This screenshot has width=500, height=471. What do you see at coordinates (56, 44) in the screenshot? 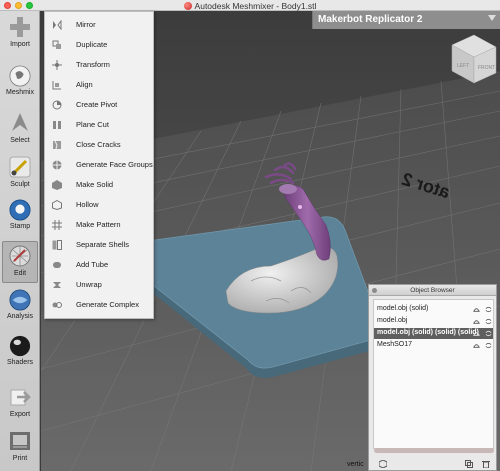
I see `duplicate-icon` at bounding box center [56, 44].